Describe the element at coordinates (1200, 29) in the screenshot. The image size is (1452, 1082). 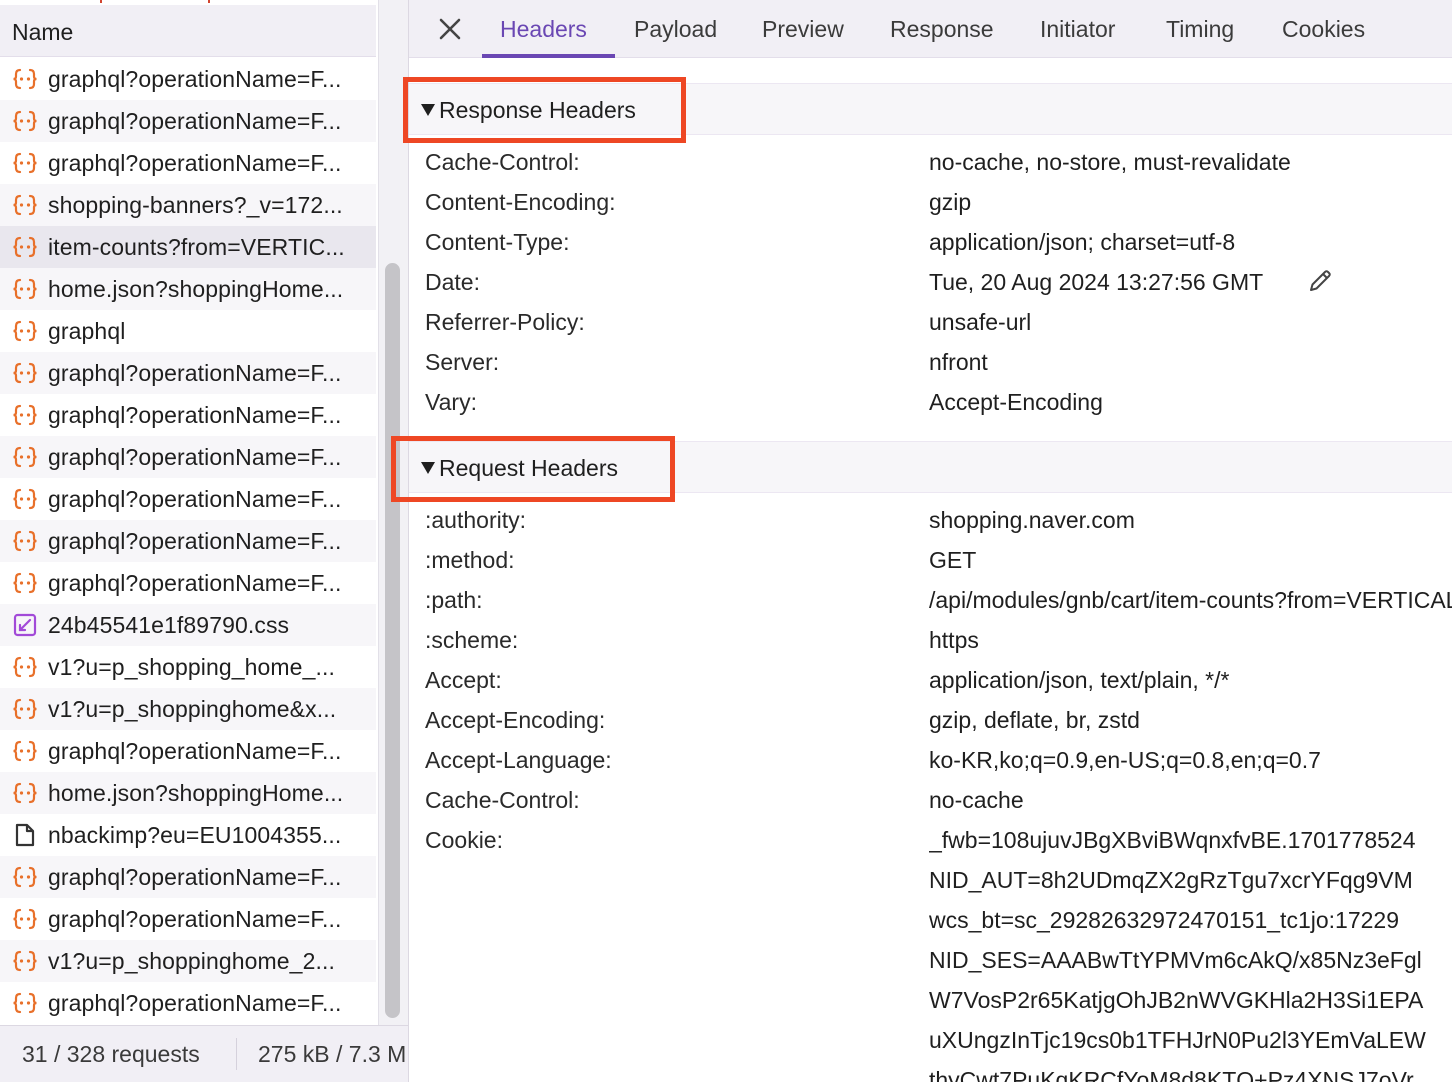
I see `tab-timing: Timing` at that location.